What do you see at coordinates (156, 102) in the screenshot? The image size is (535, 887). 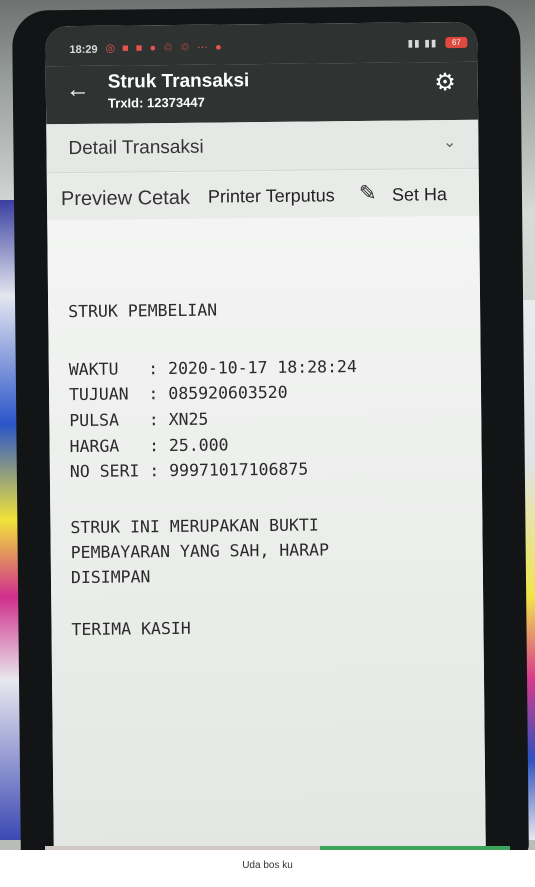 I see `transaction-id: TrxId: 12373447` at bounding box center [156, 102].